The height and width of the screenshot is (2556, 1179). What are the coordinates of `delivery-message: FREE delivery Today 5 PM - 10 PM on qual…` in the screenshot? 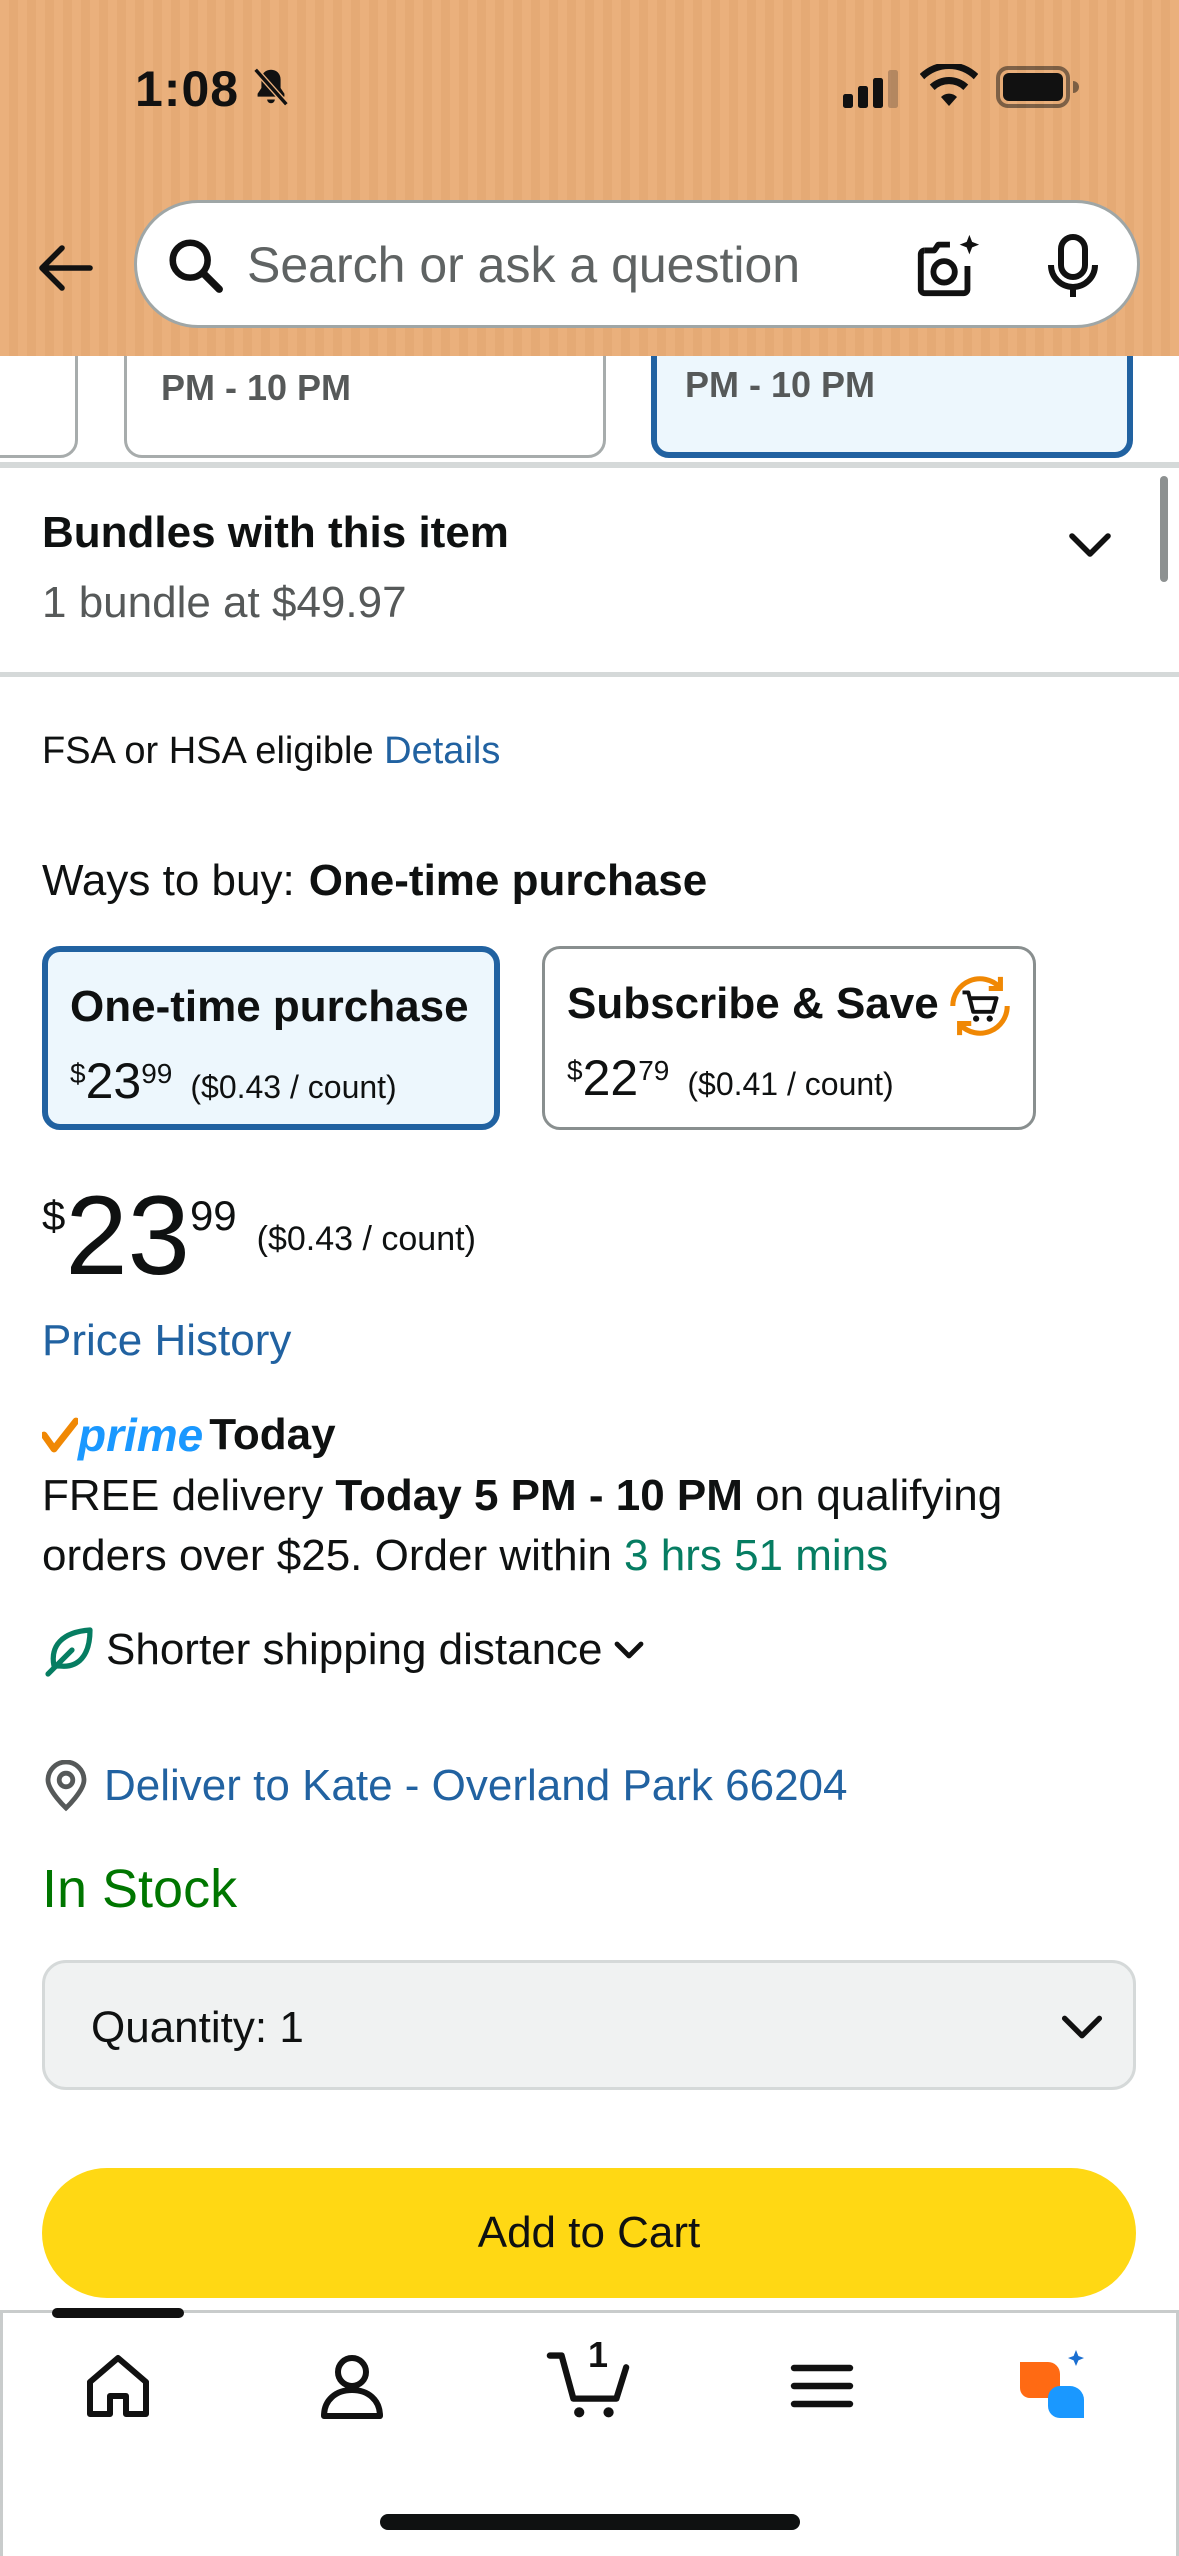 It's located at (522, 1525).